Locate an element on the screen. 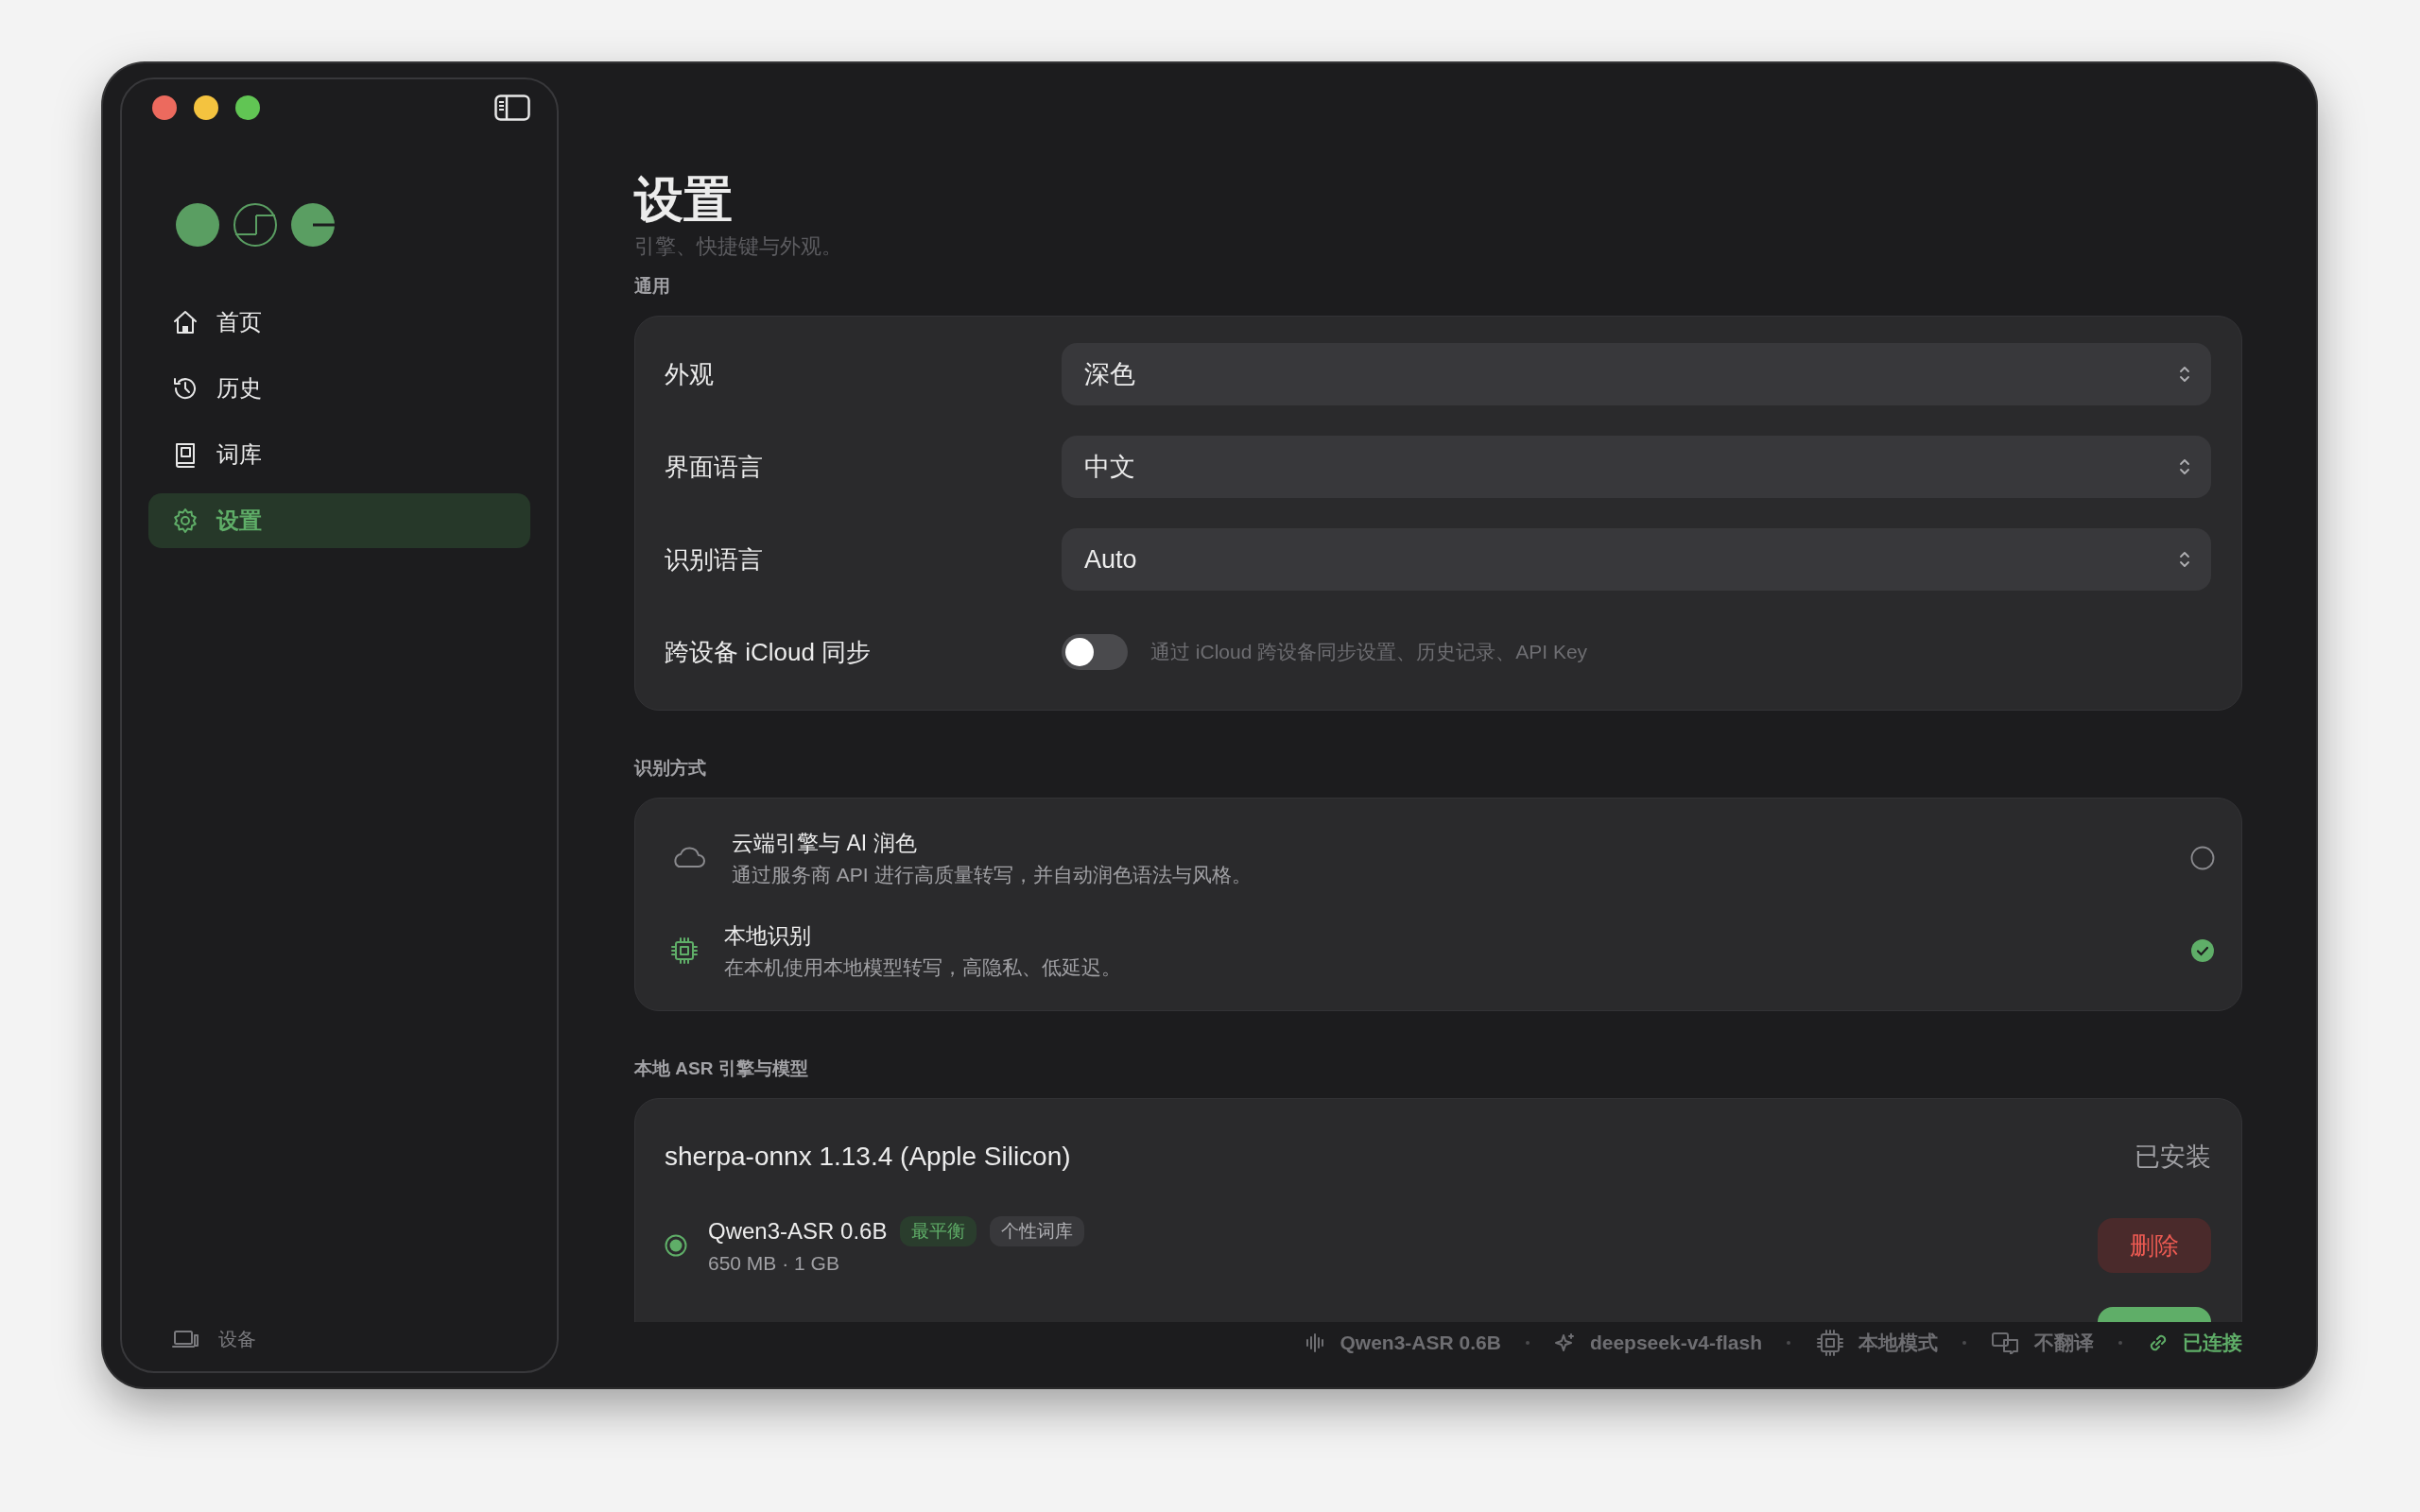 Image resolution: width=2420 pixels, height=1512 pixels. sidebar-toggle-icon is located at coordinates (512, 107).